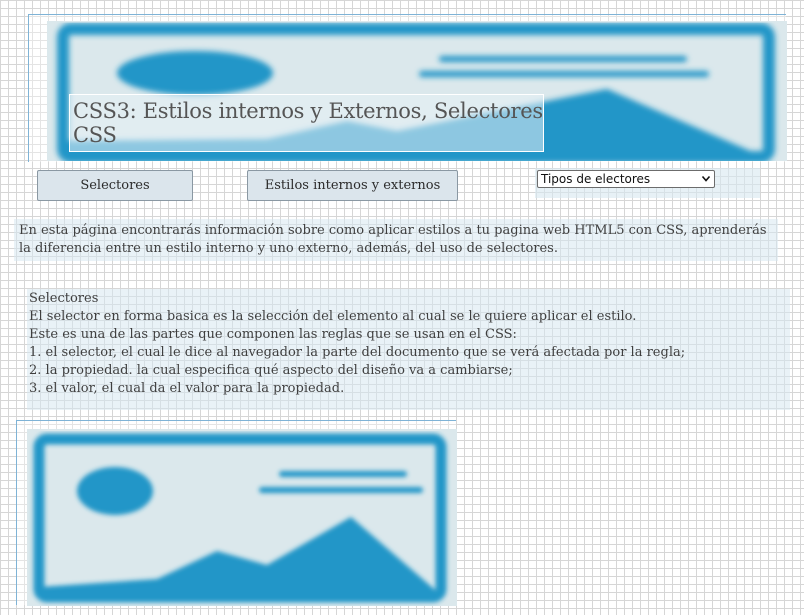 This screenshot has width=804, height=615. I want to click on chevron-down-icon, so click(706, 179).